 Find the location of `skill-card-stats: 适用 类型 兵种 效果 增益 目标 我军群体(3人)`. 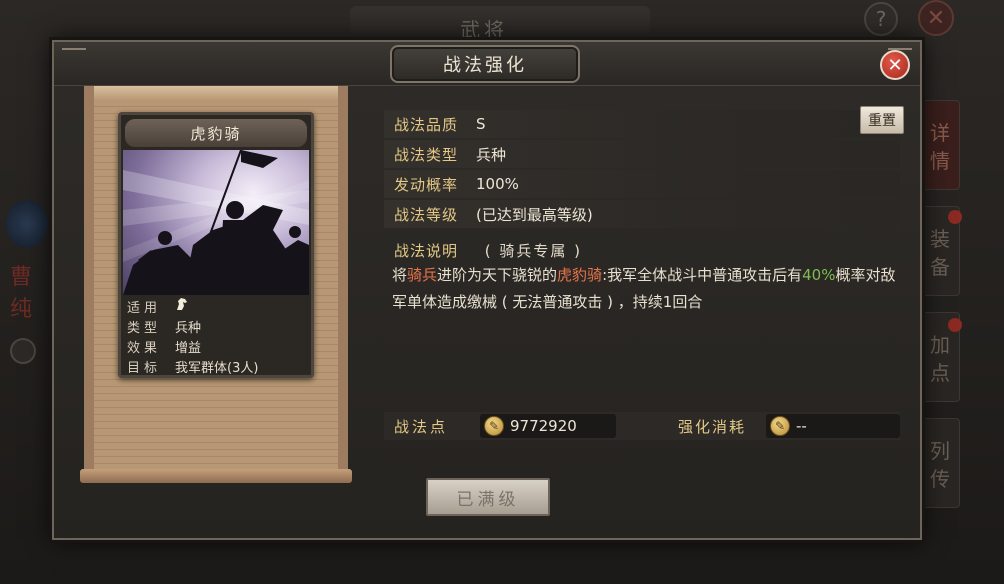

skill-card-stats: 适用 类型 兵种 效果 增益 目标 我军群体(3人) is located at coordinates (216, 336).